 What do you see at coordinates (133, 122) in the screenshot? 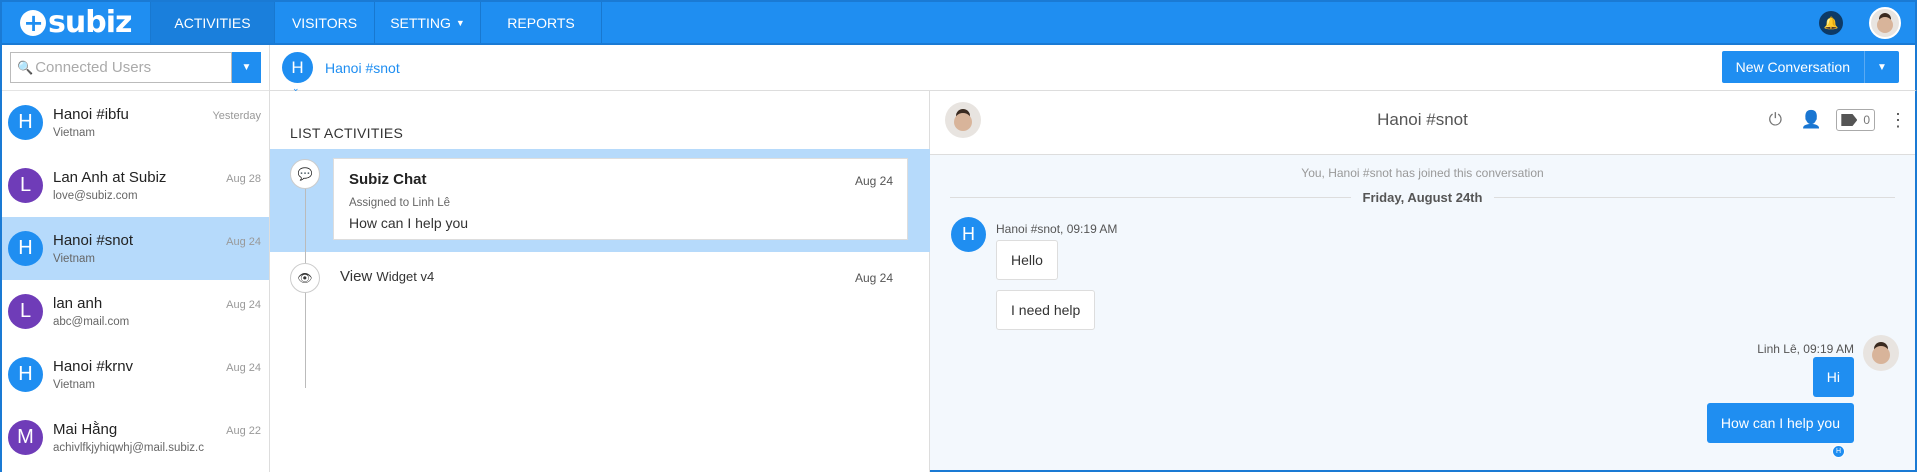
I see `contact-info: Hanoi #ibfu Vietnam` at bounding box center [133, 122].